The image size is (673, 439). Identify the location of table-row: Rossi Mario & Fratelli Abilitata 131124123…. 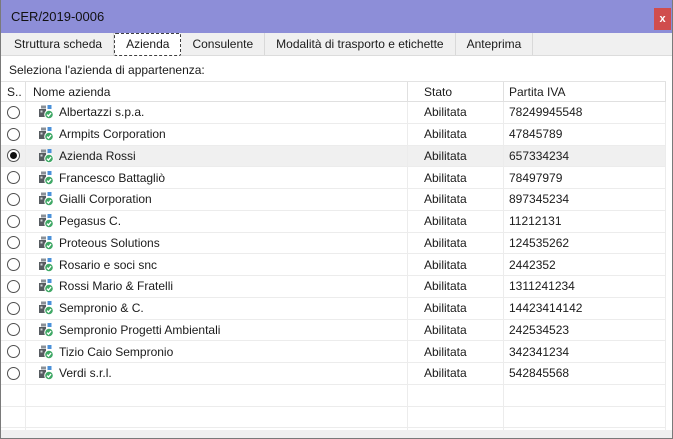
(333, 287).